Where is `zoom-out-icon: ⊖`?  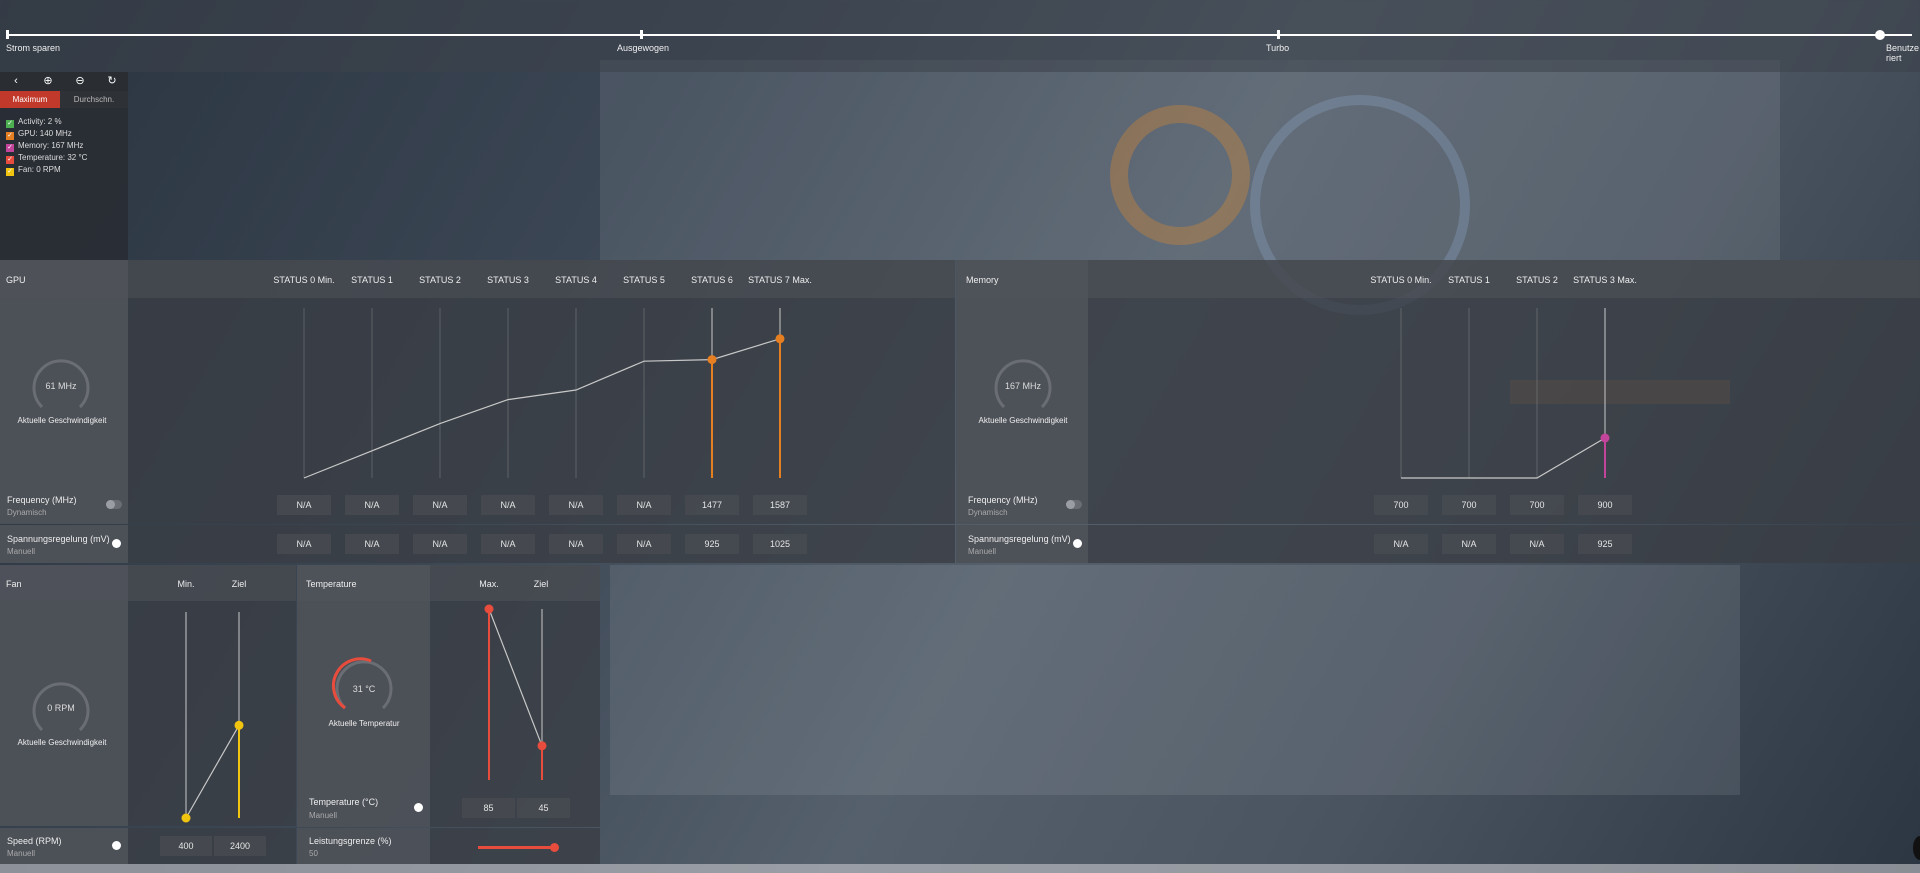 zoom-out-icon: ⊖ is located at coordinates (80, 81).